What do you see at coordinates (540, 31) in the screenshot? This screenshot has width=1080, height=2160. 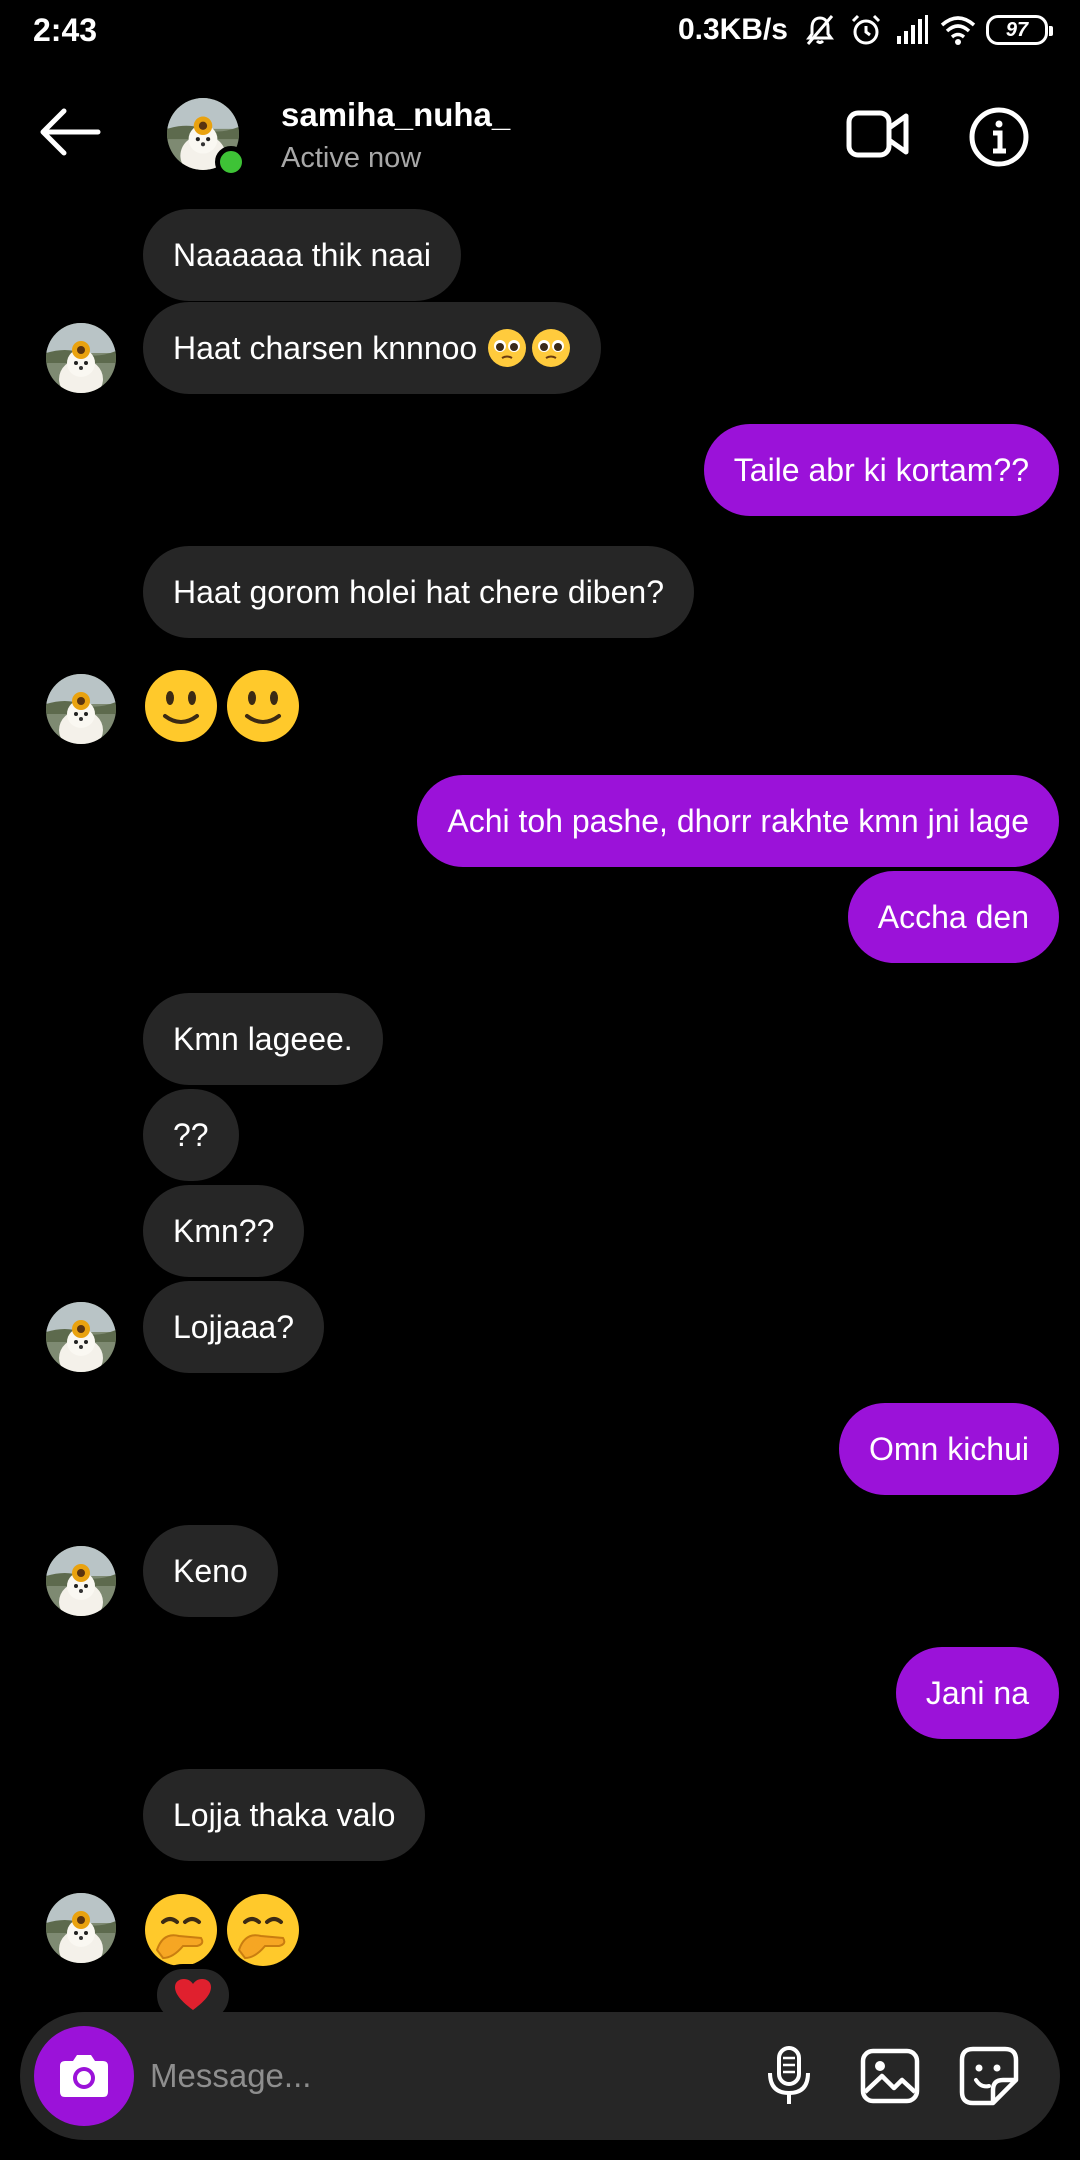 I see `status-bar: 2:43 0.3KB/s 97` at bounding box center [540, 31].